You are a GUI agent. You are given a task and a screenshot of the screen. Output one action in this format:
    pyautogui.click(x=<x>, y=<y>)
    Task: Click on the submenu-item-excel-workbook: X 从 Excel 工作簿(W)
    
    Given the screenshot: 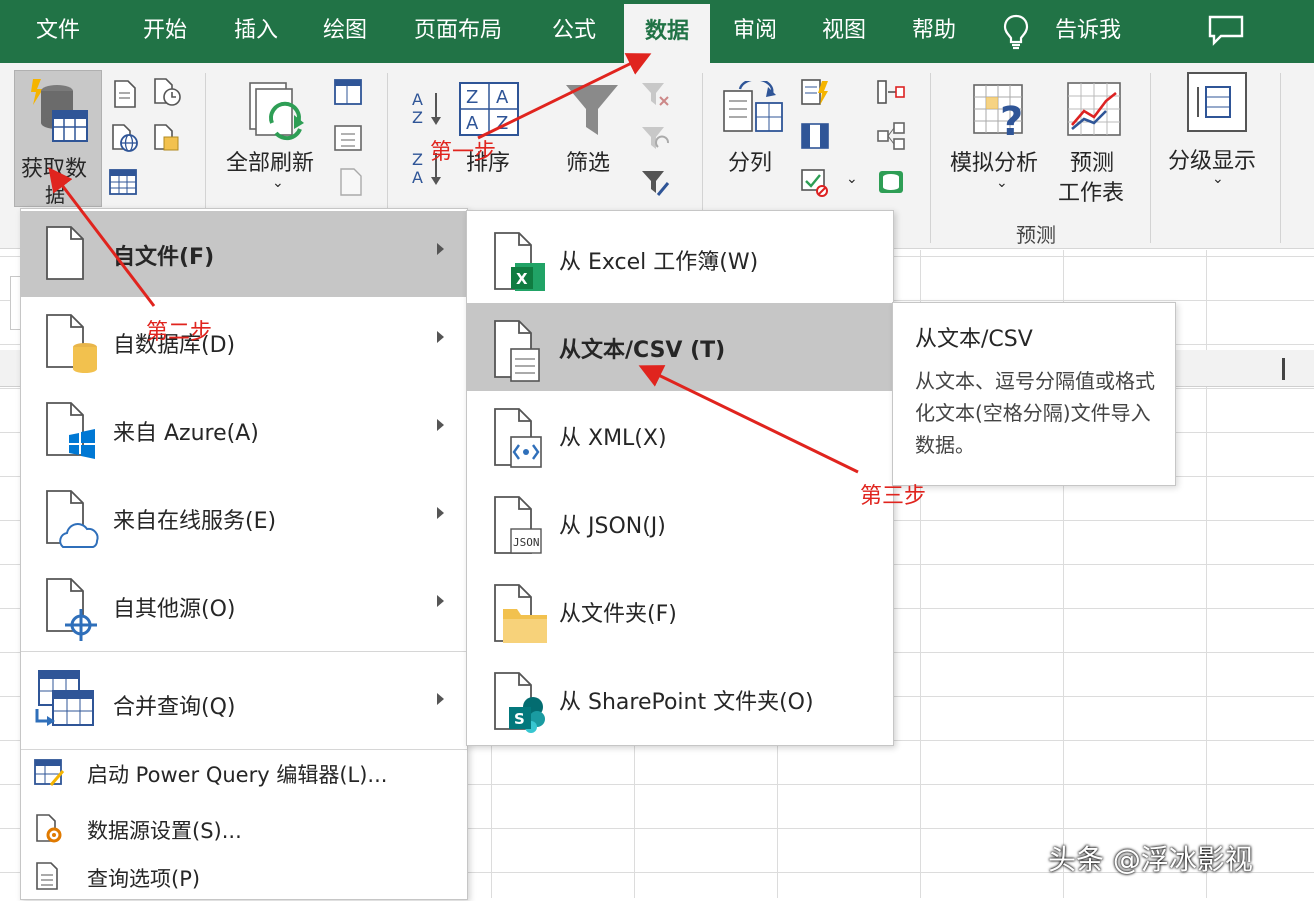 What is the action you would take?
    pyautogui.click(x=680, y=259)
    